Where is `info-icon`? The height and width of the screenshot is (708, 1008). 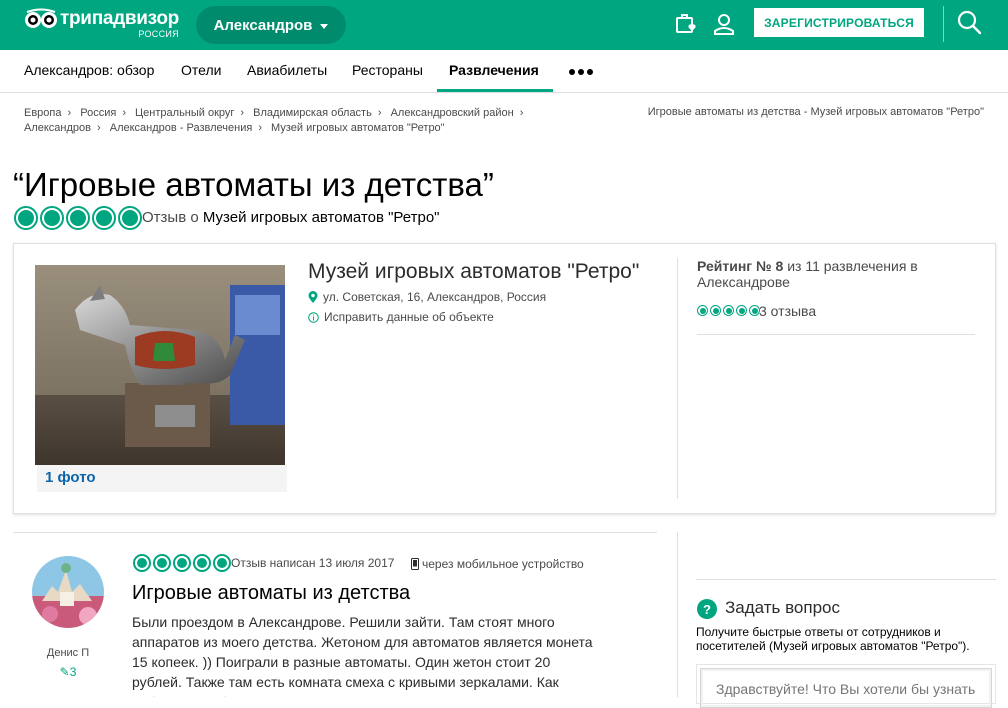
info-icon is located at coordinates (313, 317).